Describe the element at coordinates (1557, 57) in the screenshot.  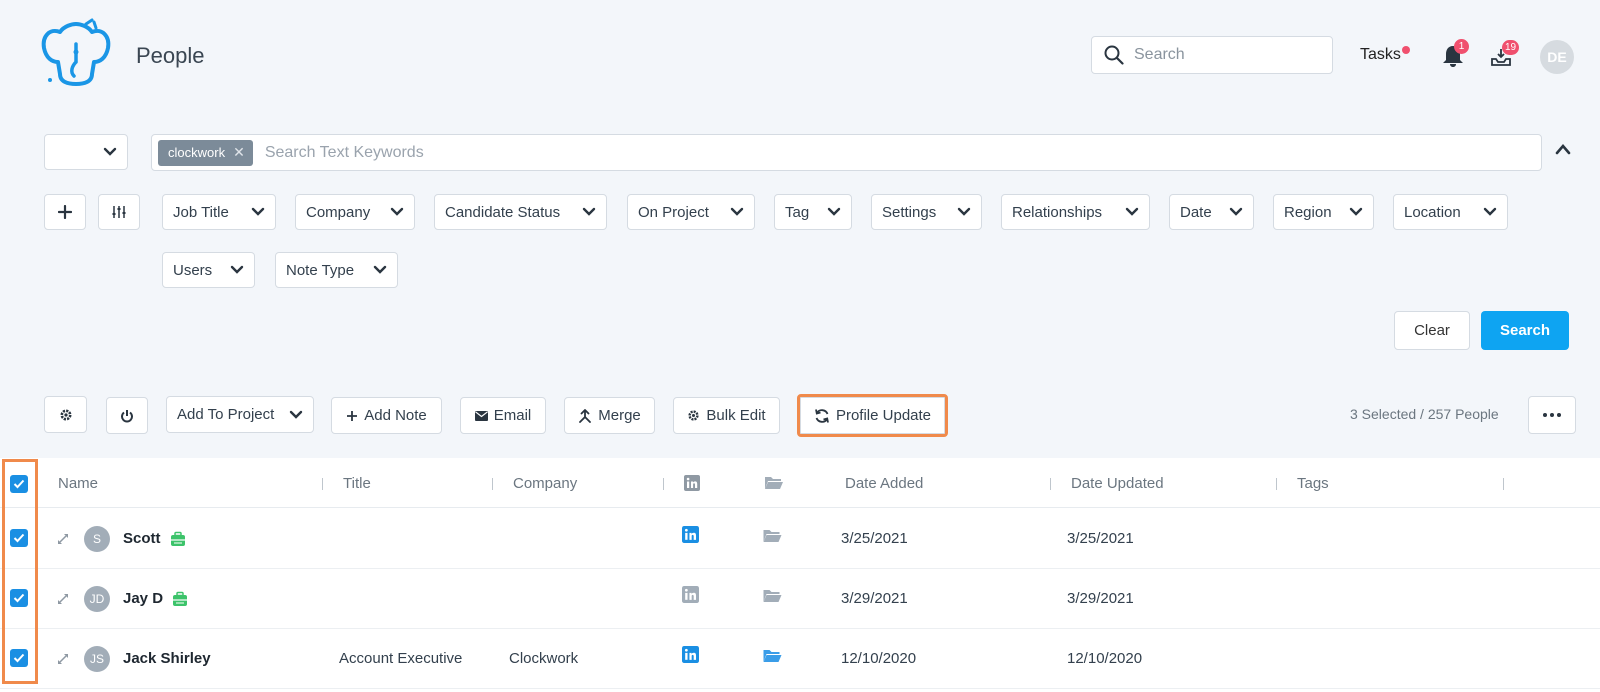
I see `user-avatar: DE` at that location.